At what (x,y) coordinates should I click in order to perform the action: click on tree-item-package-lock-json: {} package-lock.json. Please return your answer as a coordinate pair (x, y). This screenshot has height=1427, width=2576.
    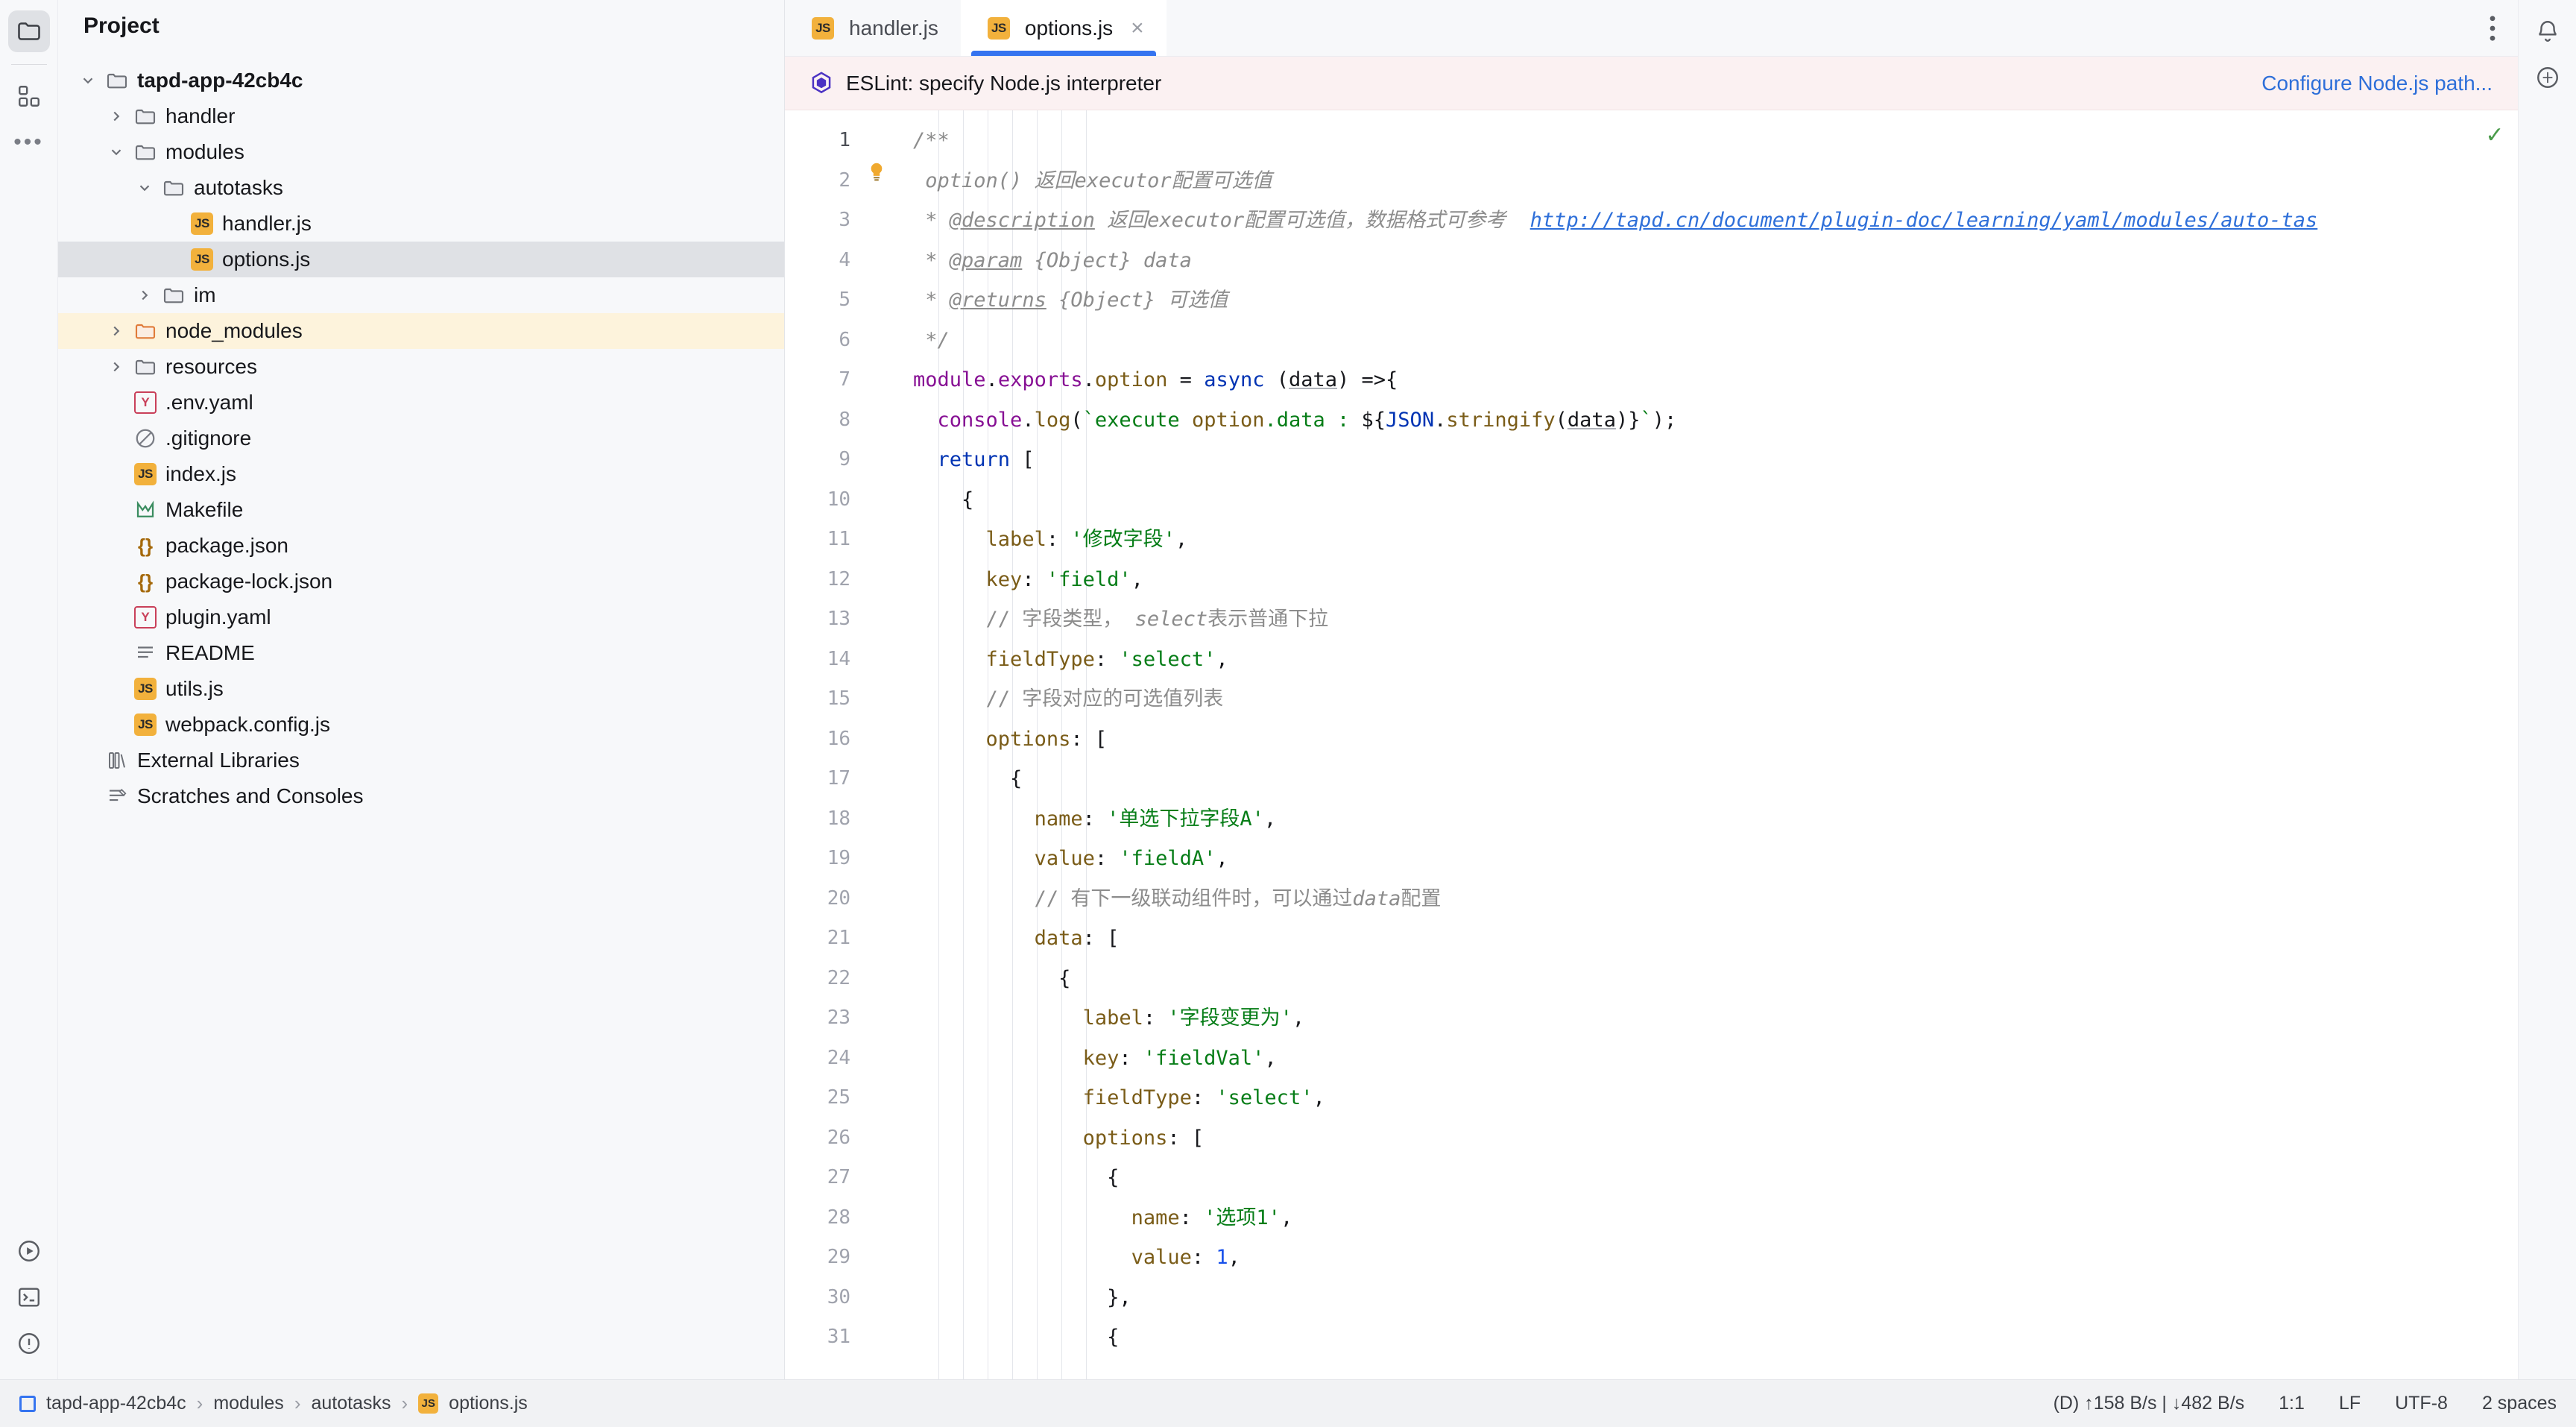
    Looking at the image, I should click on (421, 581).